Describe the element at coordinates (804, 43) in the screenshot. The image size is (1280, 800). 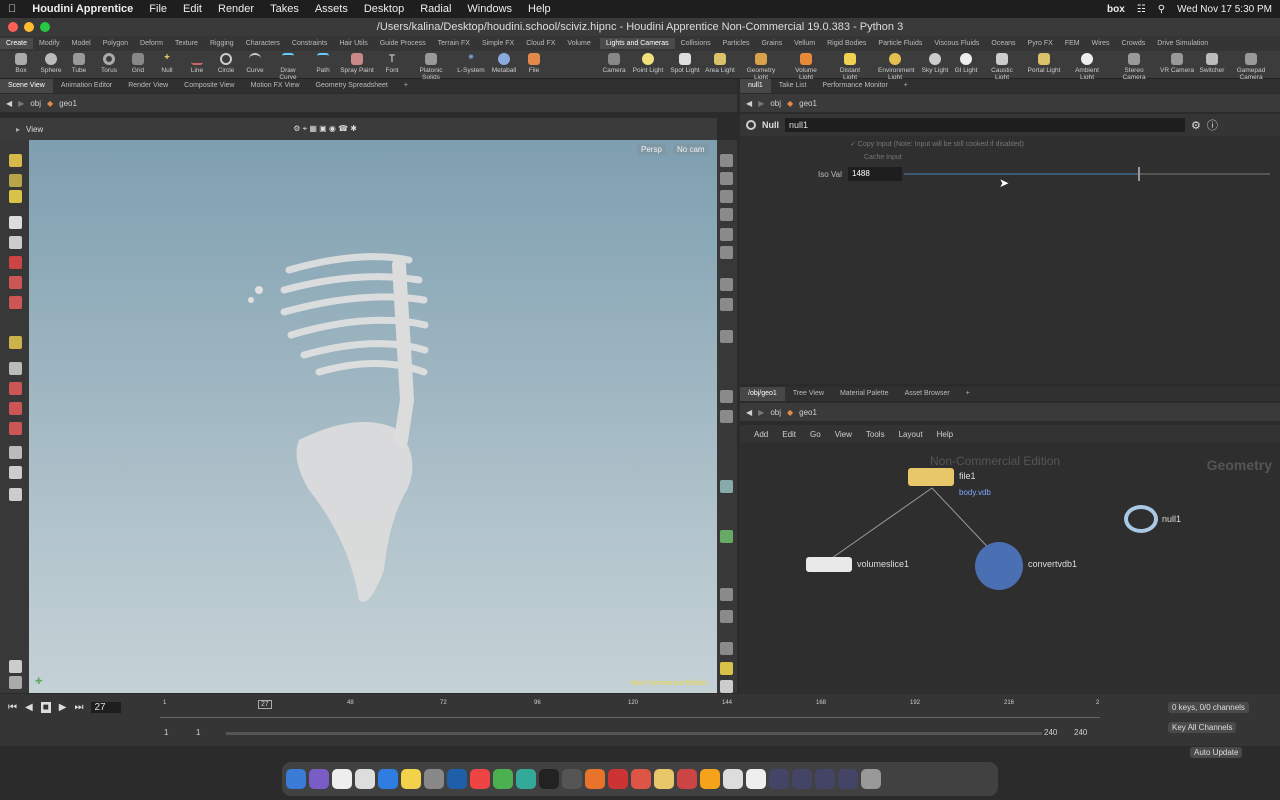
I see `shelf-tab: Vellum` at that location.